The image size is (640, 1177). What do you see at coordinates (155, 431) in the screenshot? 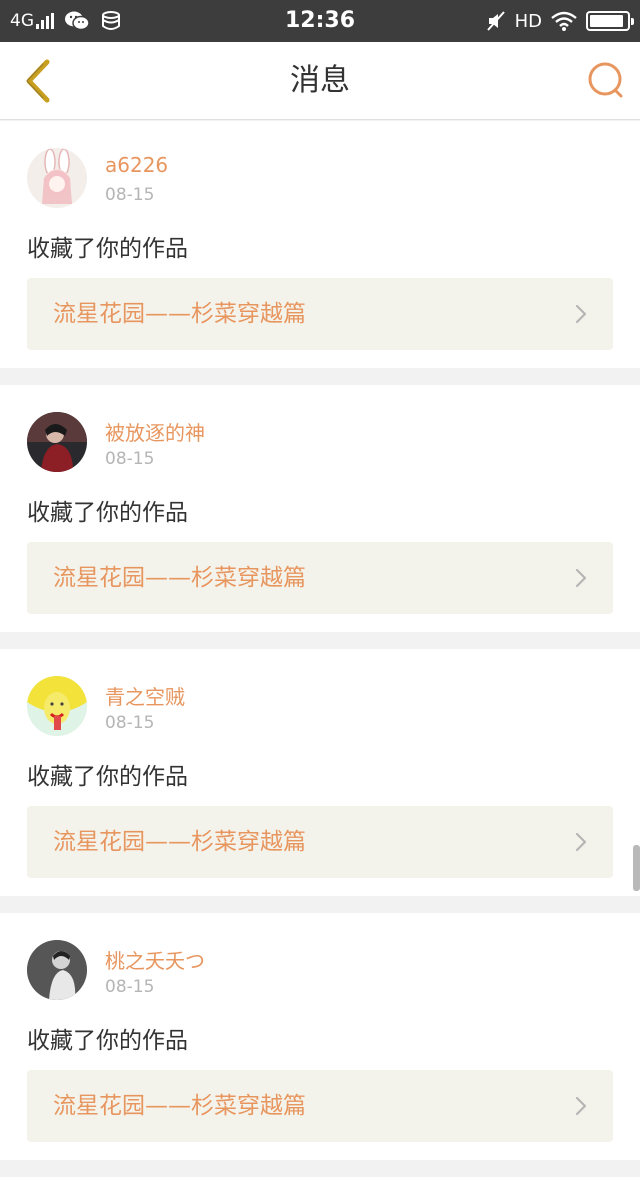
I see `user-name: 被放逐的神` at bounding box center [155, 431].